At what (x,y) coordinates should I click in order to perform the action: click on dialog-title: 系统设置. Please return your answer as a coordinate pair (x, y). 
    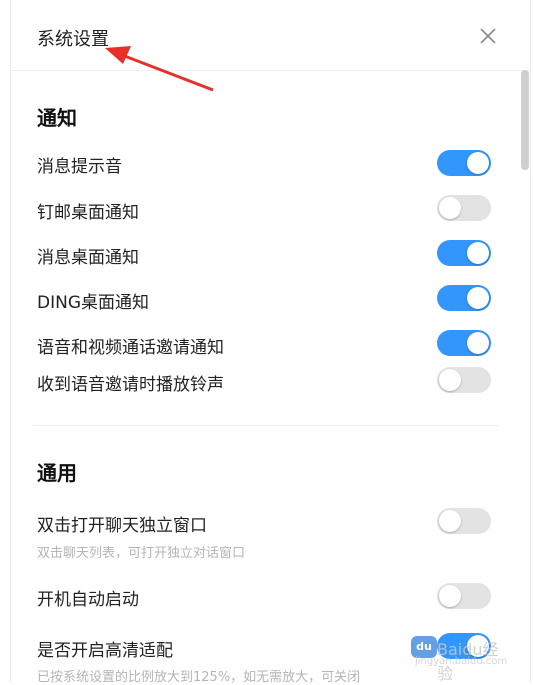
    Looking at the image, I should click on (73, 39).